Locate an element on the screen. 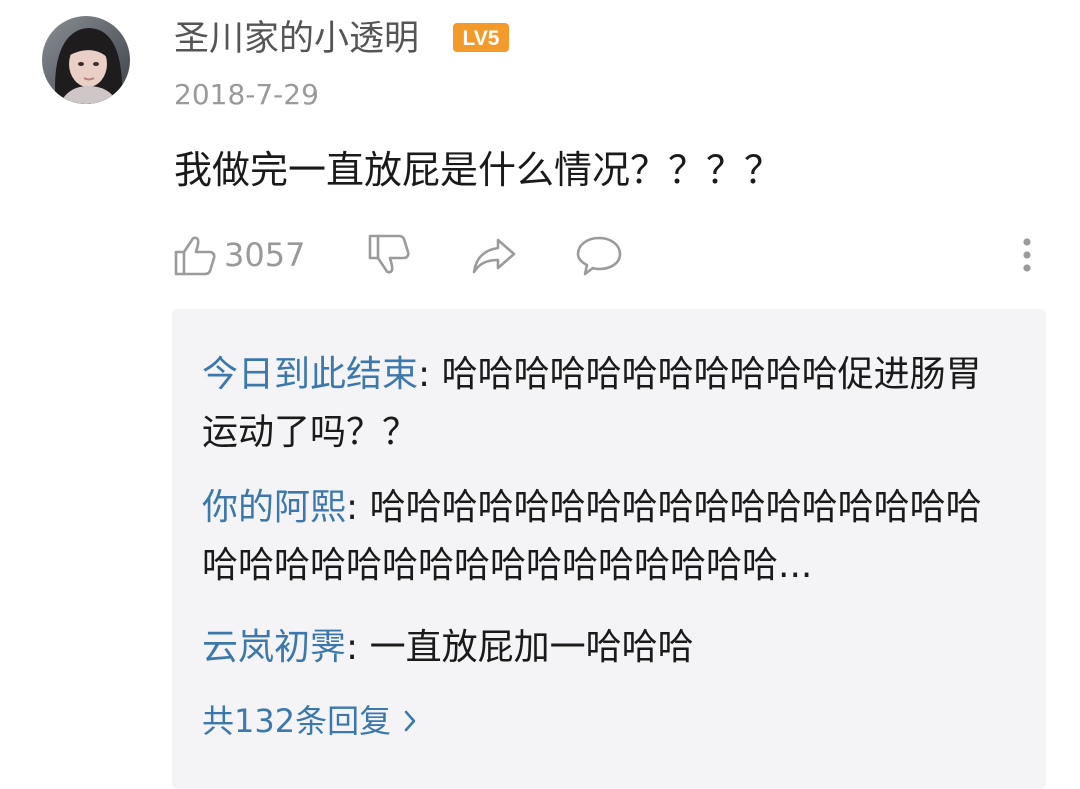 The height and width of the screenshot is (789, 1080). more-button is located at coordinates (1027, 255).